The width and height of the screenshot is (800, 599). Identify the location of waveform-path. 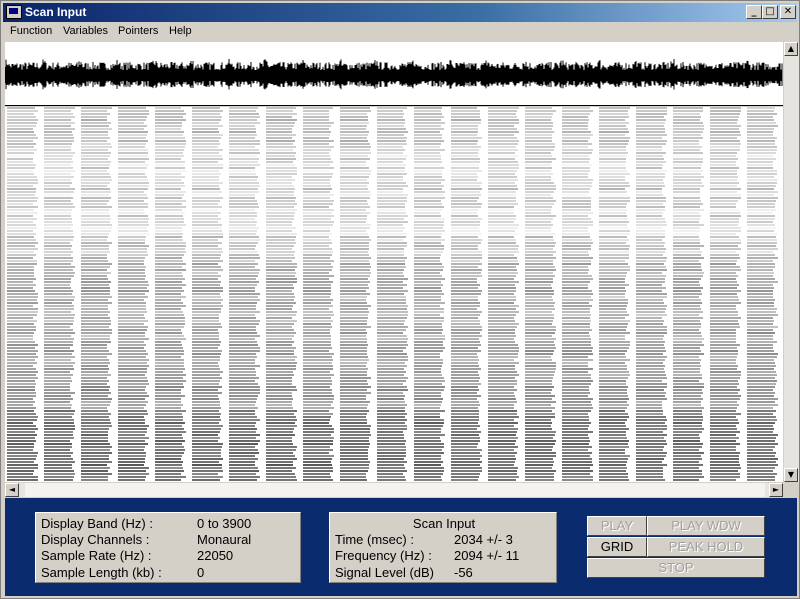
(394, 74).